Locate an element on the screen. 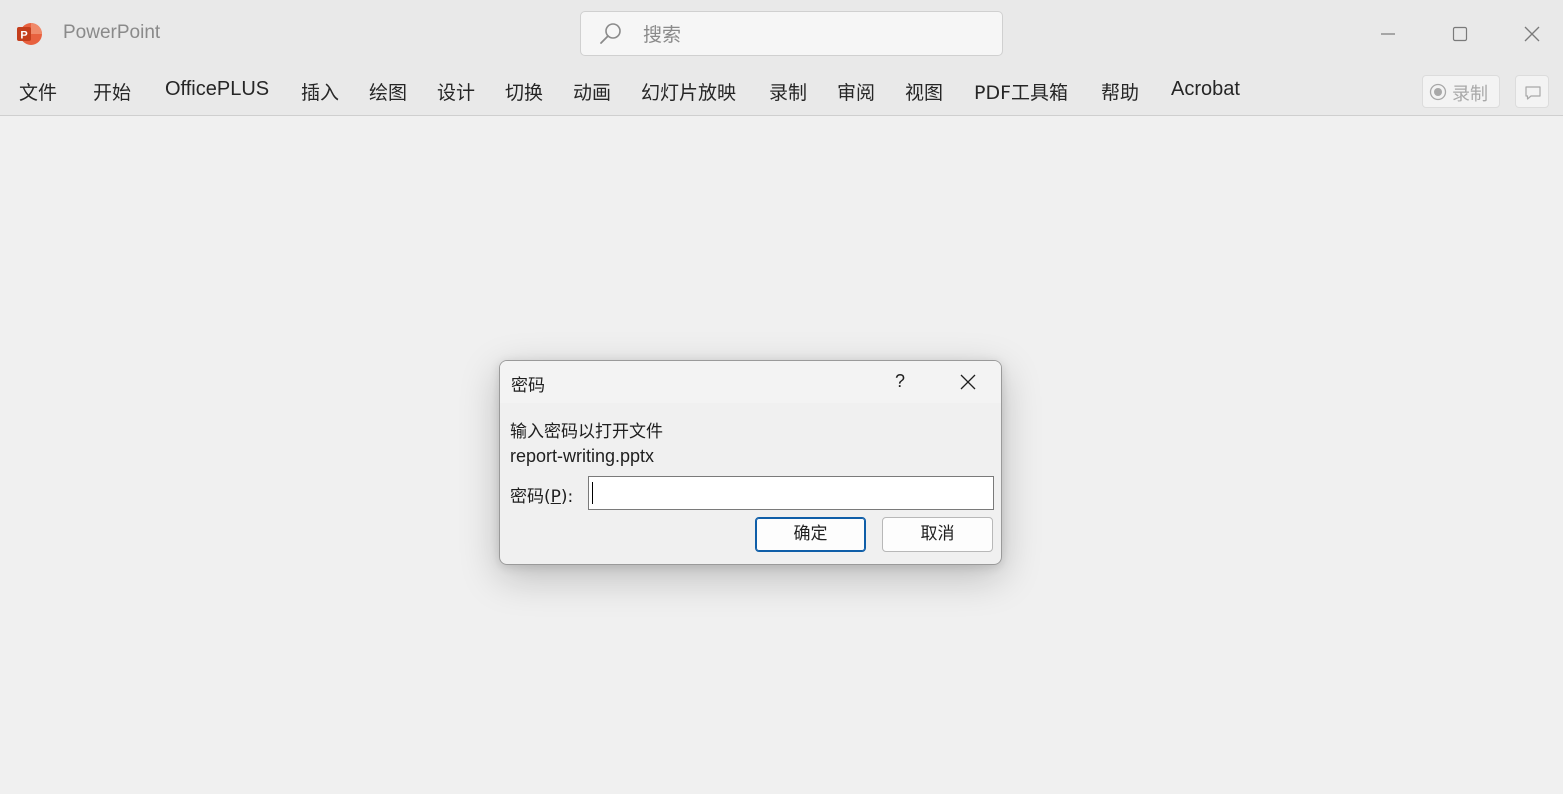 Image resolution: width=1563 pixels, height=794 pixels. tab-view: 视图 is located at coordinates (924, 91).